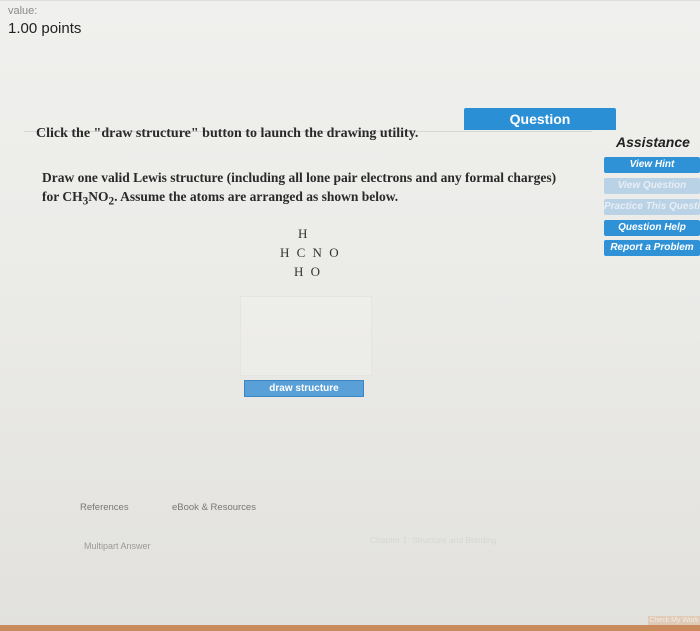 The height and width of the screenshot is (631, 700). Describe the element at coordinates (652, 165) in the screenshot. I see `view-hint-button: View Hint` at that location.